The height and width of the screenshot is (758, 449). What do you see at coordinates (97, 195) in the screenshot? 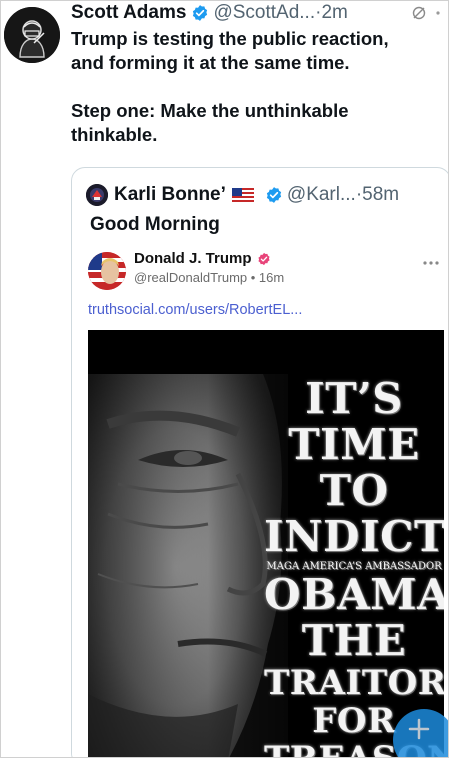
I see `karli-avatar` at bounding box center [97, 195].